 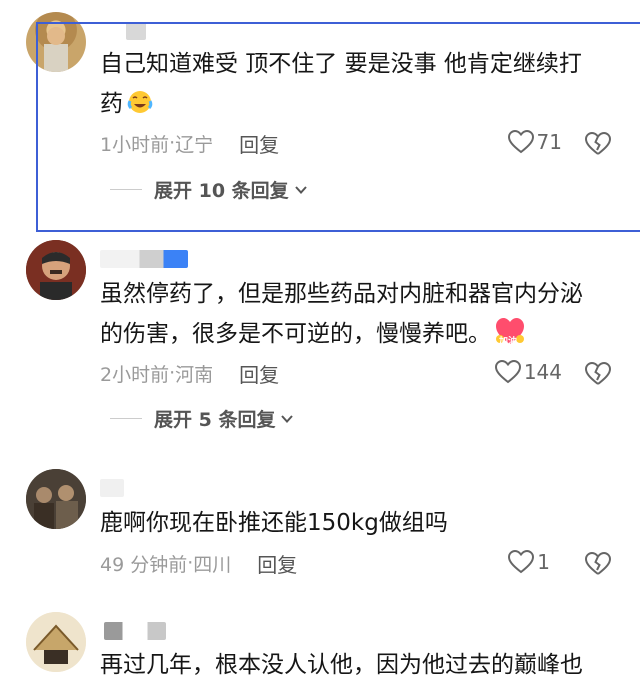 I want to click on divider-line, so click(x=126, y=418).